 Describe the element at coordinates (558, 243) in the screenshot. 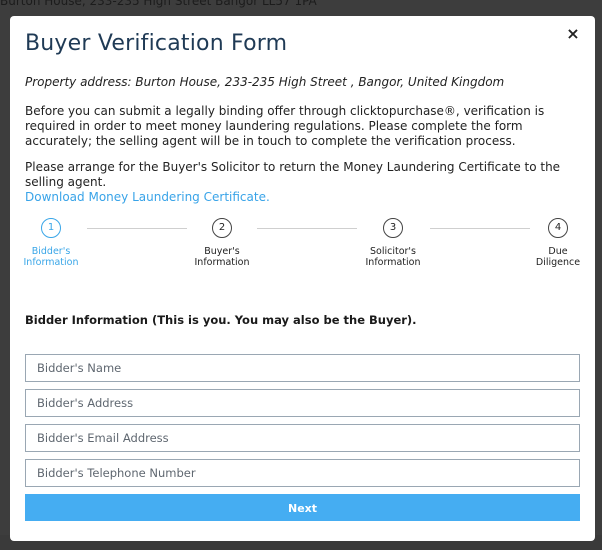

I see `step-due-diligence: 4 Due Diligence` at that location.